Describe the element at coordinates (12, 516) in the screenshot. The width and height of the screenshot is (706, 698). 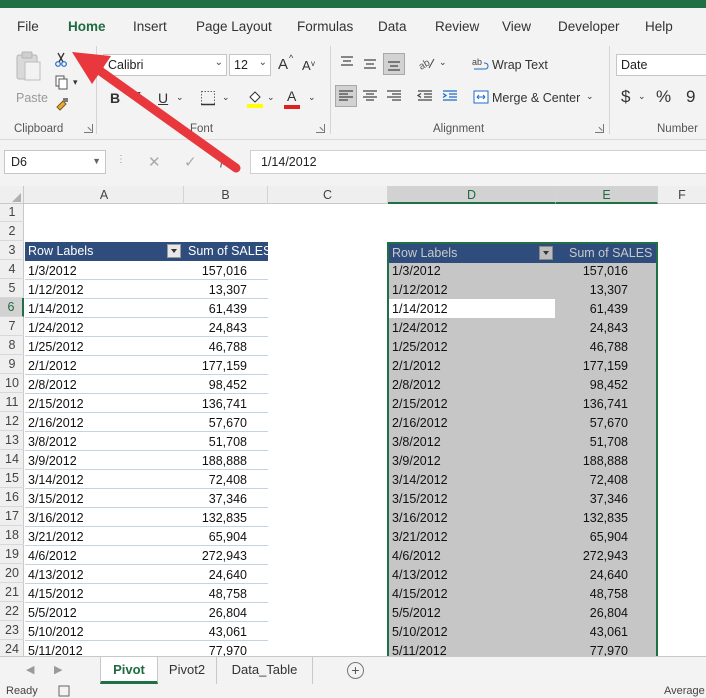
I see `row-header: 17` at that location.